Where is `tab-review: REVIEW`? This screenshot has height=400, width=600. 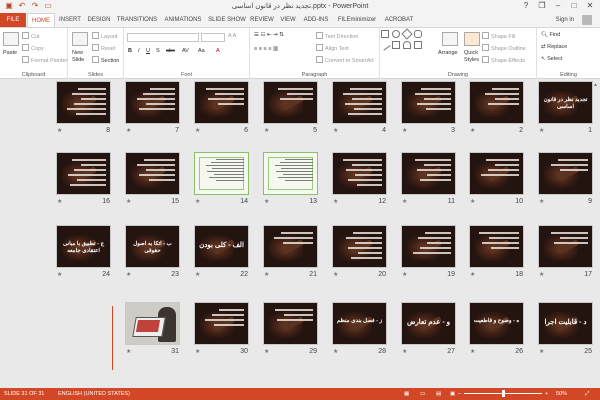
tab-review: REVIEW is located at coordinates (262, 20).